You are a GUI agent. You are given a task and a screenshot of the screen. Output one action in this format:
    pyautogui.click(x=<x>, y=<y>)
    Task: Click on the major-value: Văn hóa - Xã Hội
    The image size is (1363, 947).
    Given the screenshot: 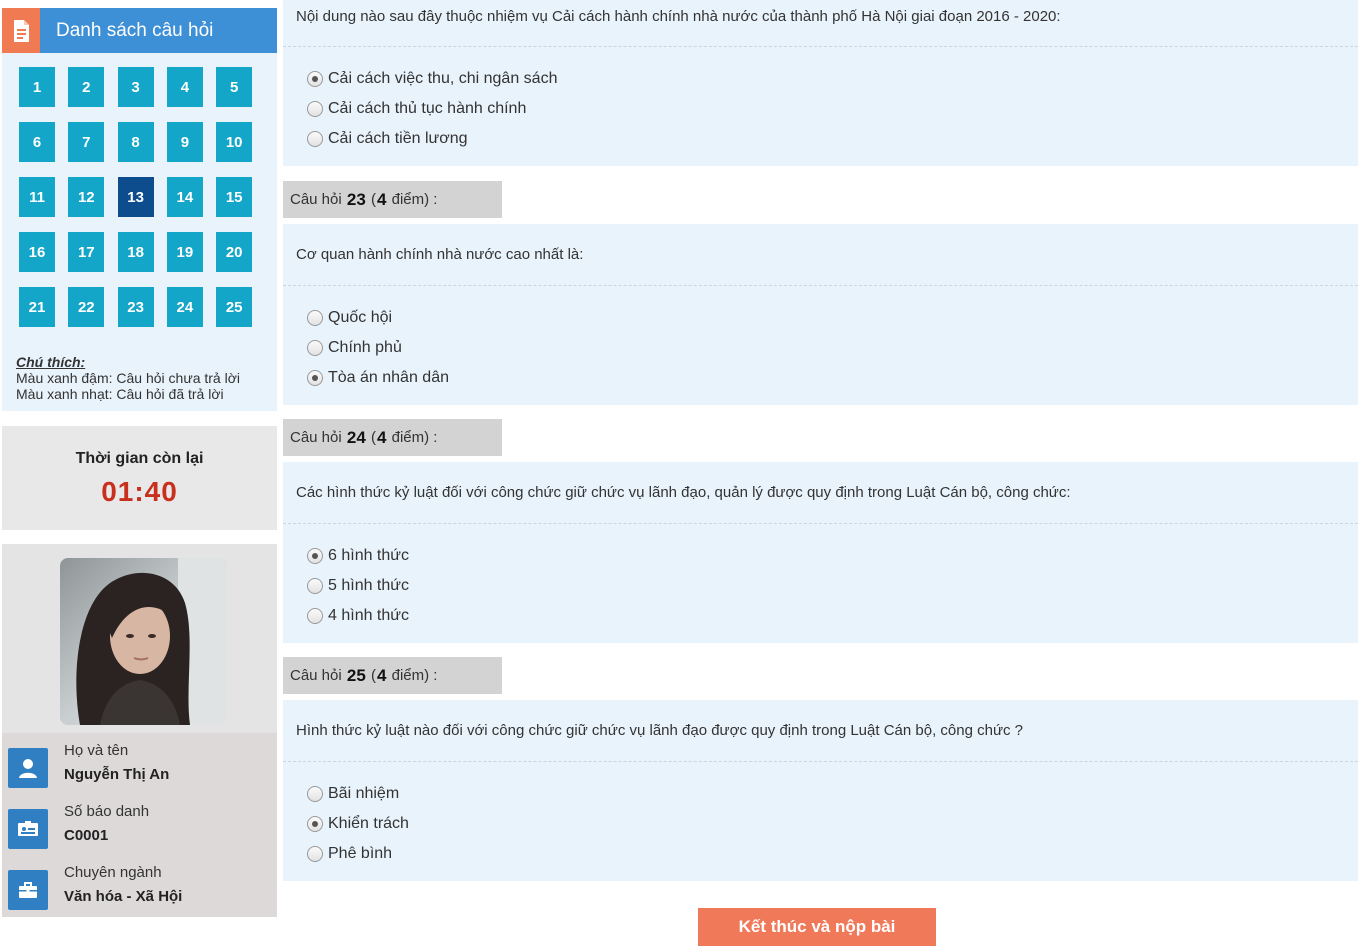 What is the action you would take?
    pyautogui.click(x=123, y=896)
    